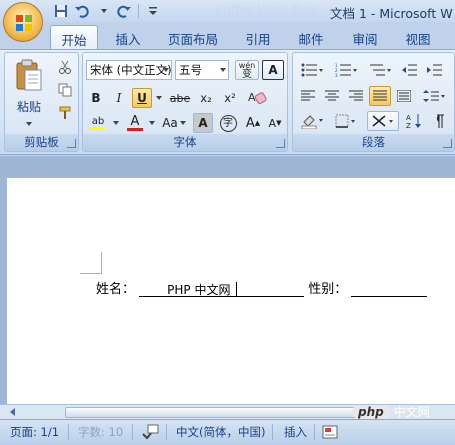  Describe the element at coordinates (34, 432) in the screenshot. I see `status-page: 页面: 1/1` at that location.